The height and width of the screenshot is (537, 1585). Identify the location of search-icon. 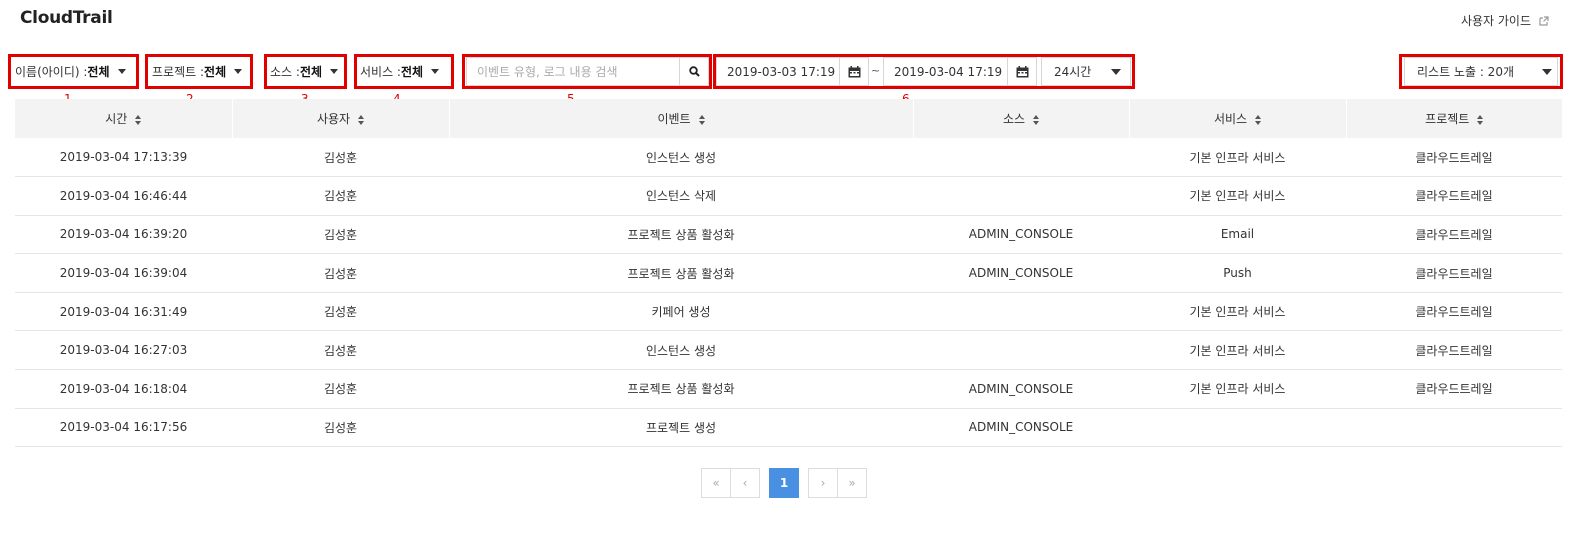
(694, 71).